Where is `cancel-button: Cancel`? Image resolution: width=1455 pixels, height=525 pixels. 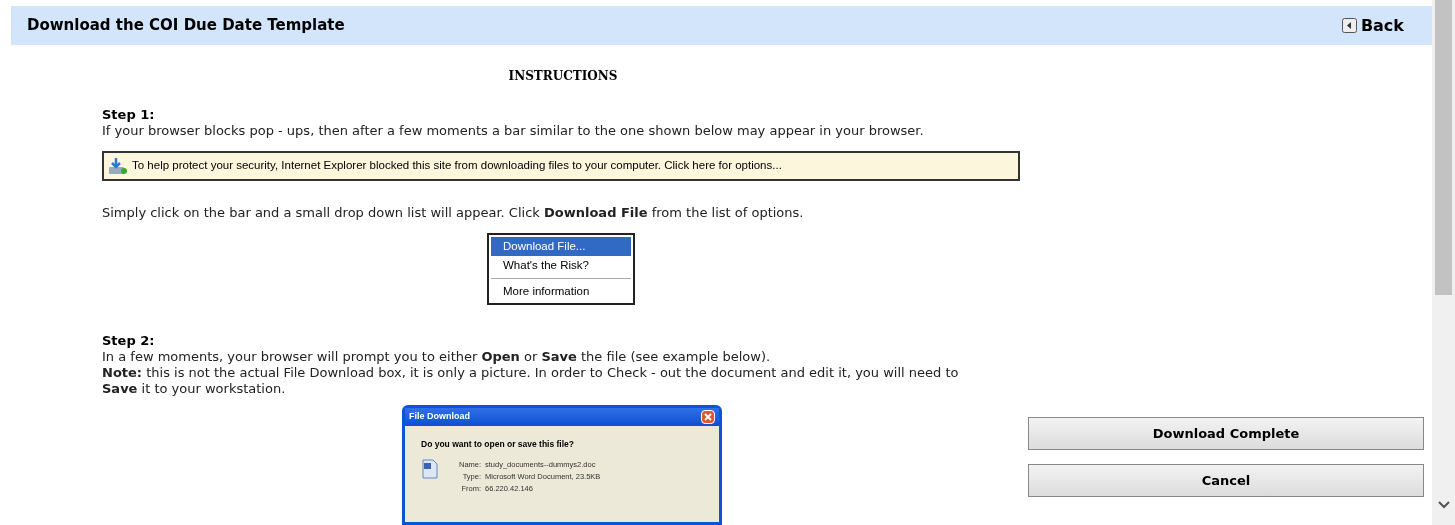
cancel-button: Cancel is located at coordinates (1226, 480).